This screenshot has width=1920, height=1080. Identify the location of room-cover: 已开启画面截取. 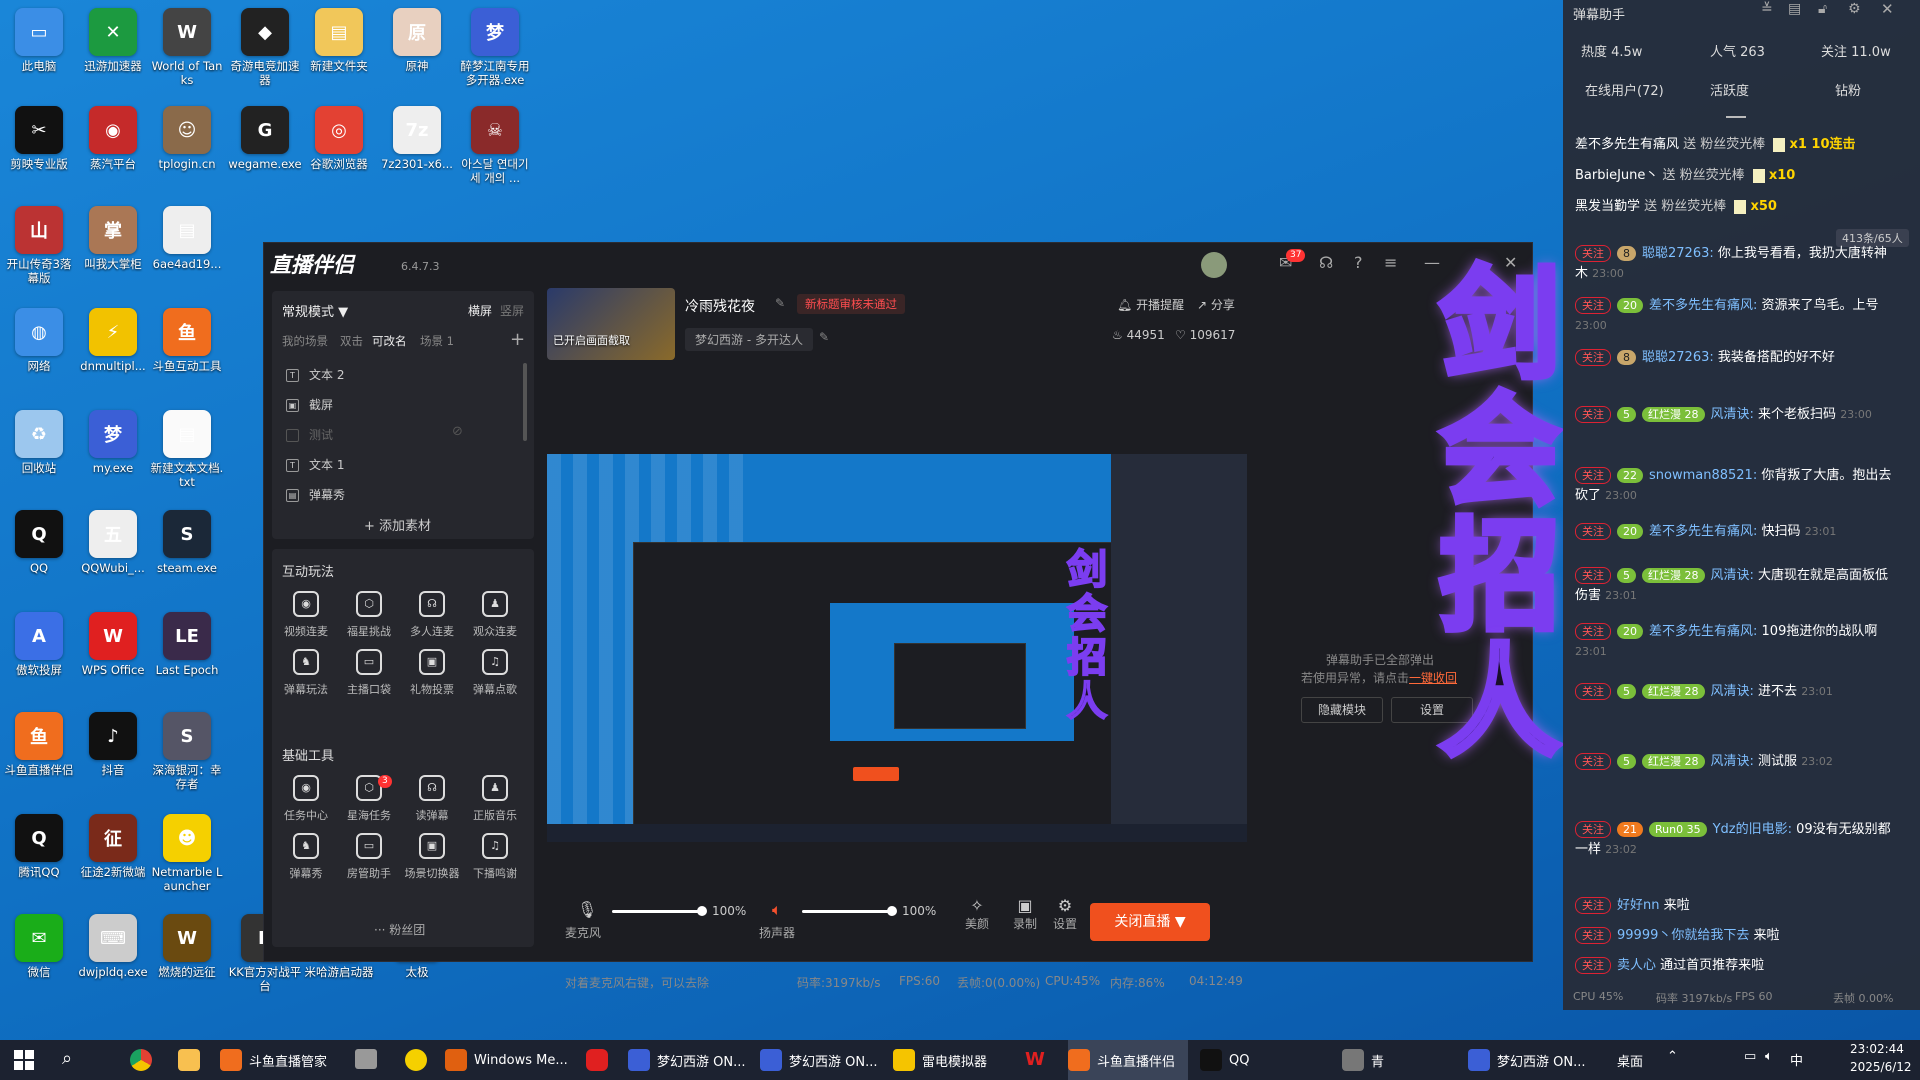
(611, 324).